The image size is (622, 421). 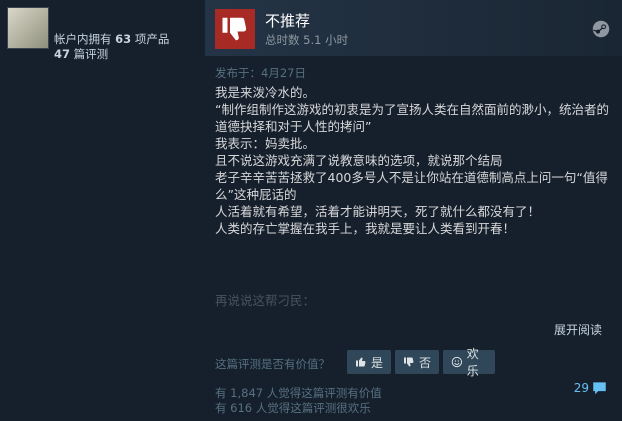 What do you see at coordinates (85, 39) in the screenshot?
I see `products-owned-prefix: 帐户内拥有` at bounding box center [85, 39].